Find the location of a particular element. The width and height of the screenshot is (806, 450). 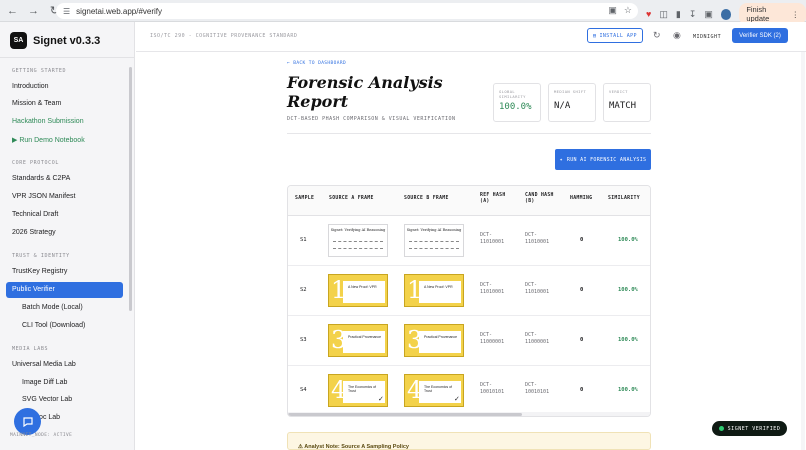

run-demo-label: Run Demo Notebook is located at coordinates (52, 140).